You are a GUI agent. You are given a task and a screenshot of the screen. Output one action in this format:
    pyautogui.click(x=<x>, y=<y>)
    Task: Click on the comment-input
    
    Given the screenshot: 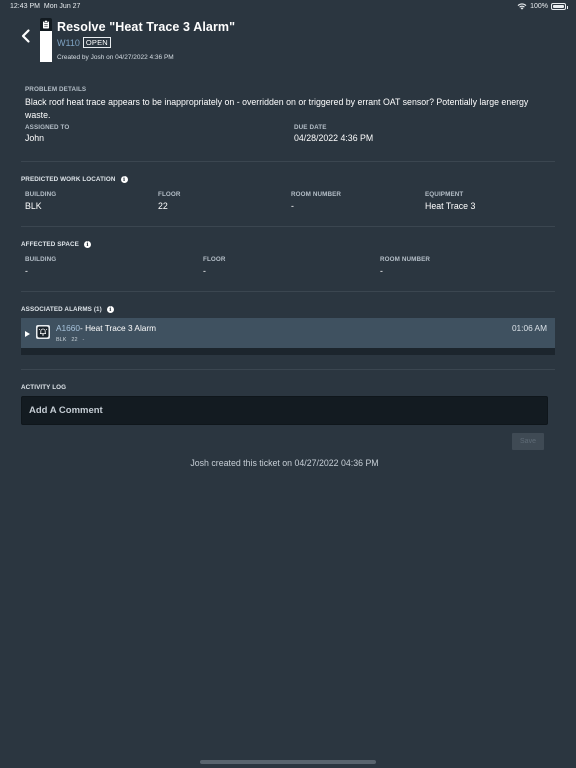 What is the action you would take?
    pyautogui.click(x=284, y=410)
    